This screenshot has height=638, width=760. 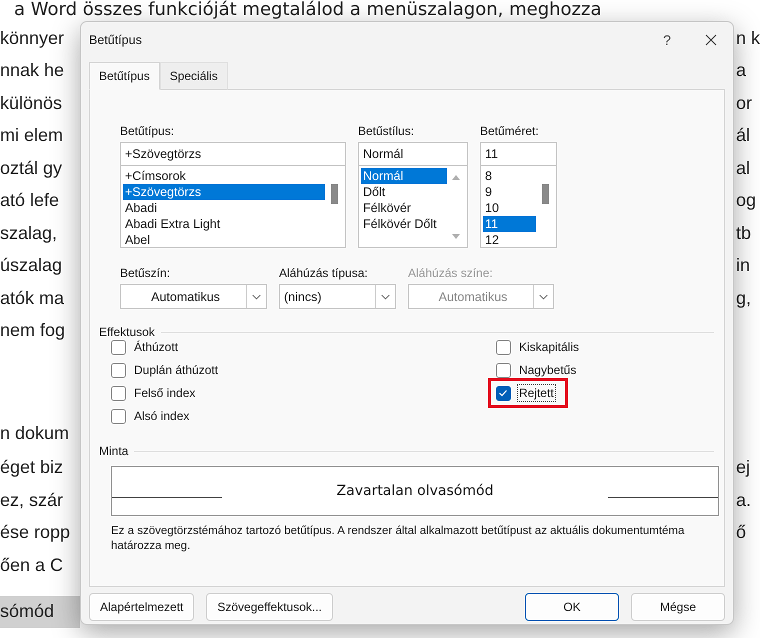 I want to click on dialog-button: Mégse, so click(x=678, y=607).